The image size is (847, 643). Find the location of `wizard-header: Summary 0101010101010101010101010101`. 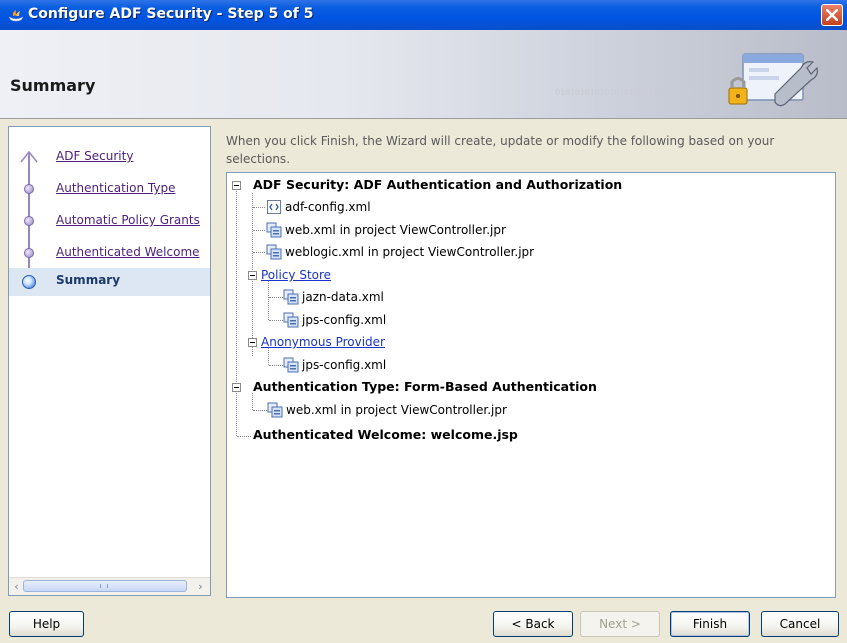

wizard-header: Summary 0101010101010101010101010101 is located at coordinates (423, 74).